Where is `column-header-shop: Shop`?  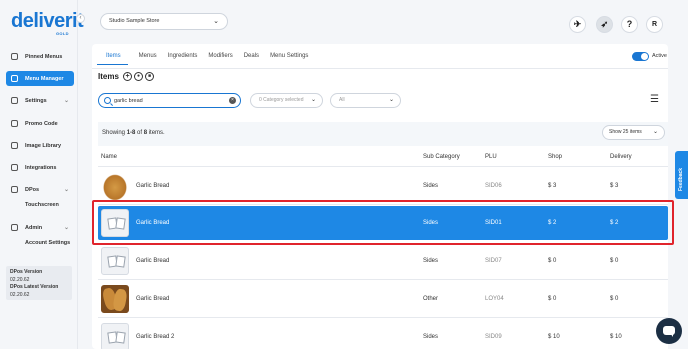
column-header-shop: Shop is located at coordinates (555, 157).